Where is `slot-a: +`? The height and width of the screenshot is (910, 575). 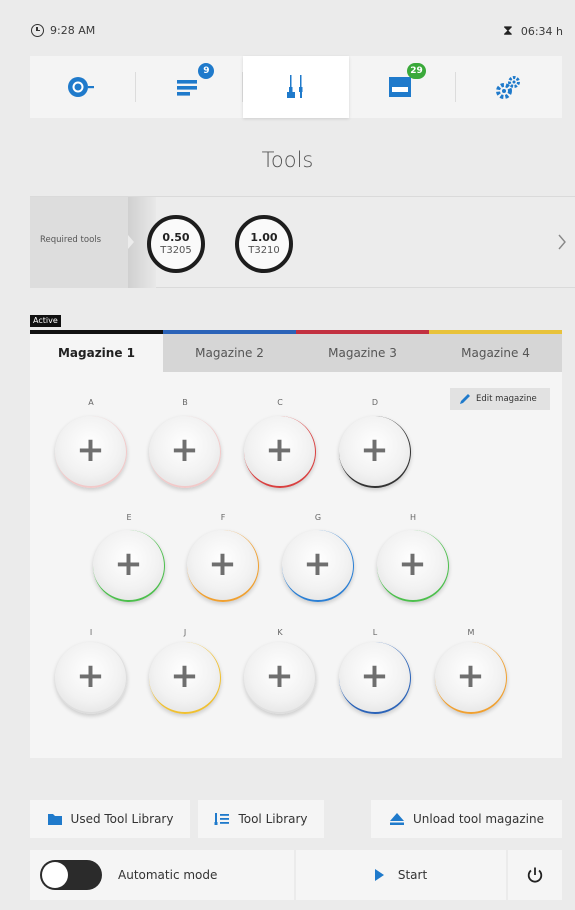
slot-a: + is located at coordinates (91, 452).